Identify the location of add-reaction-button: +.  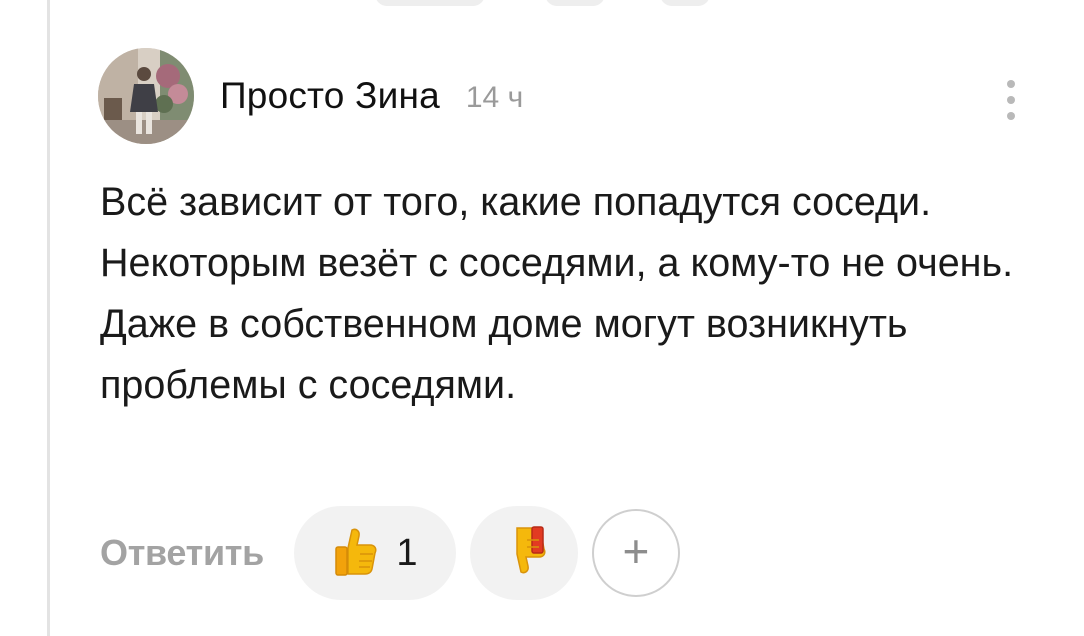
(635, 553).